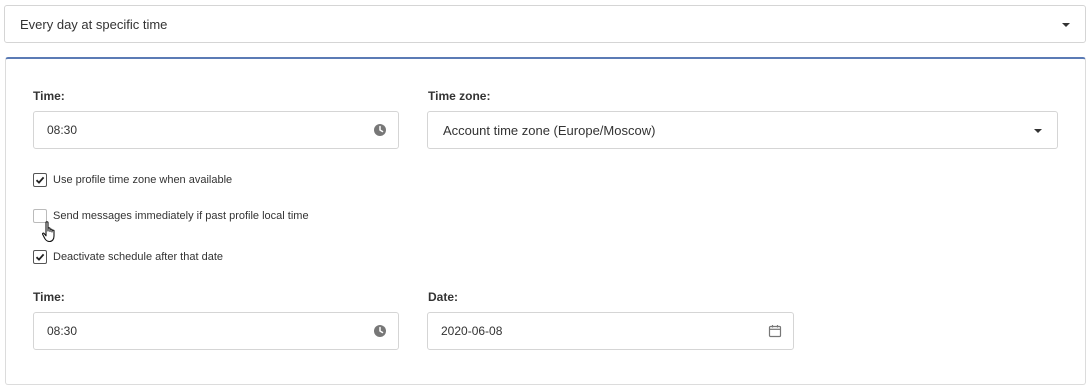 The image size is (1091, 390). Describe the element at coordinates (610, 331) in the screenshot. I see `end-date-input: 2020-06-08` at that location.